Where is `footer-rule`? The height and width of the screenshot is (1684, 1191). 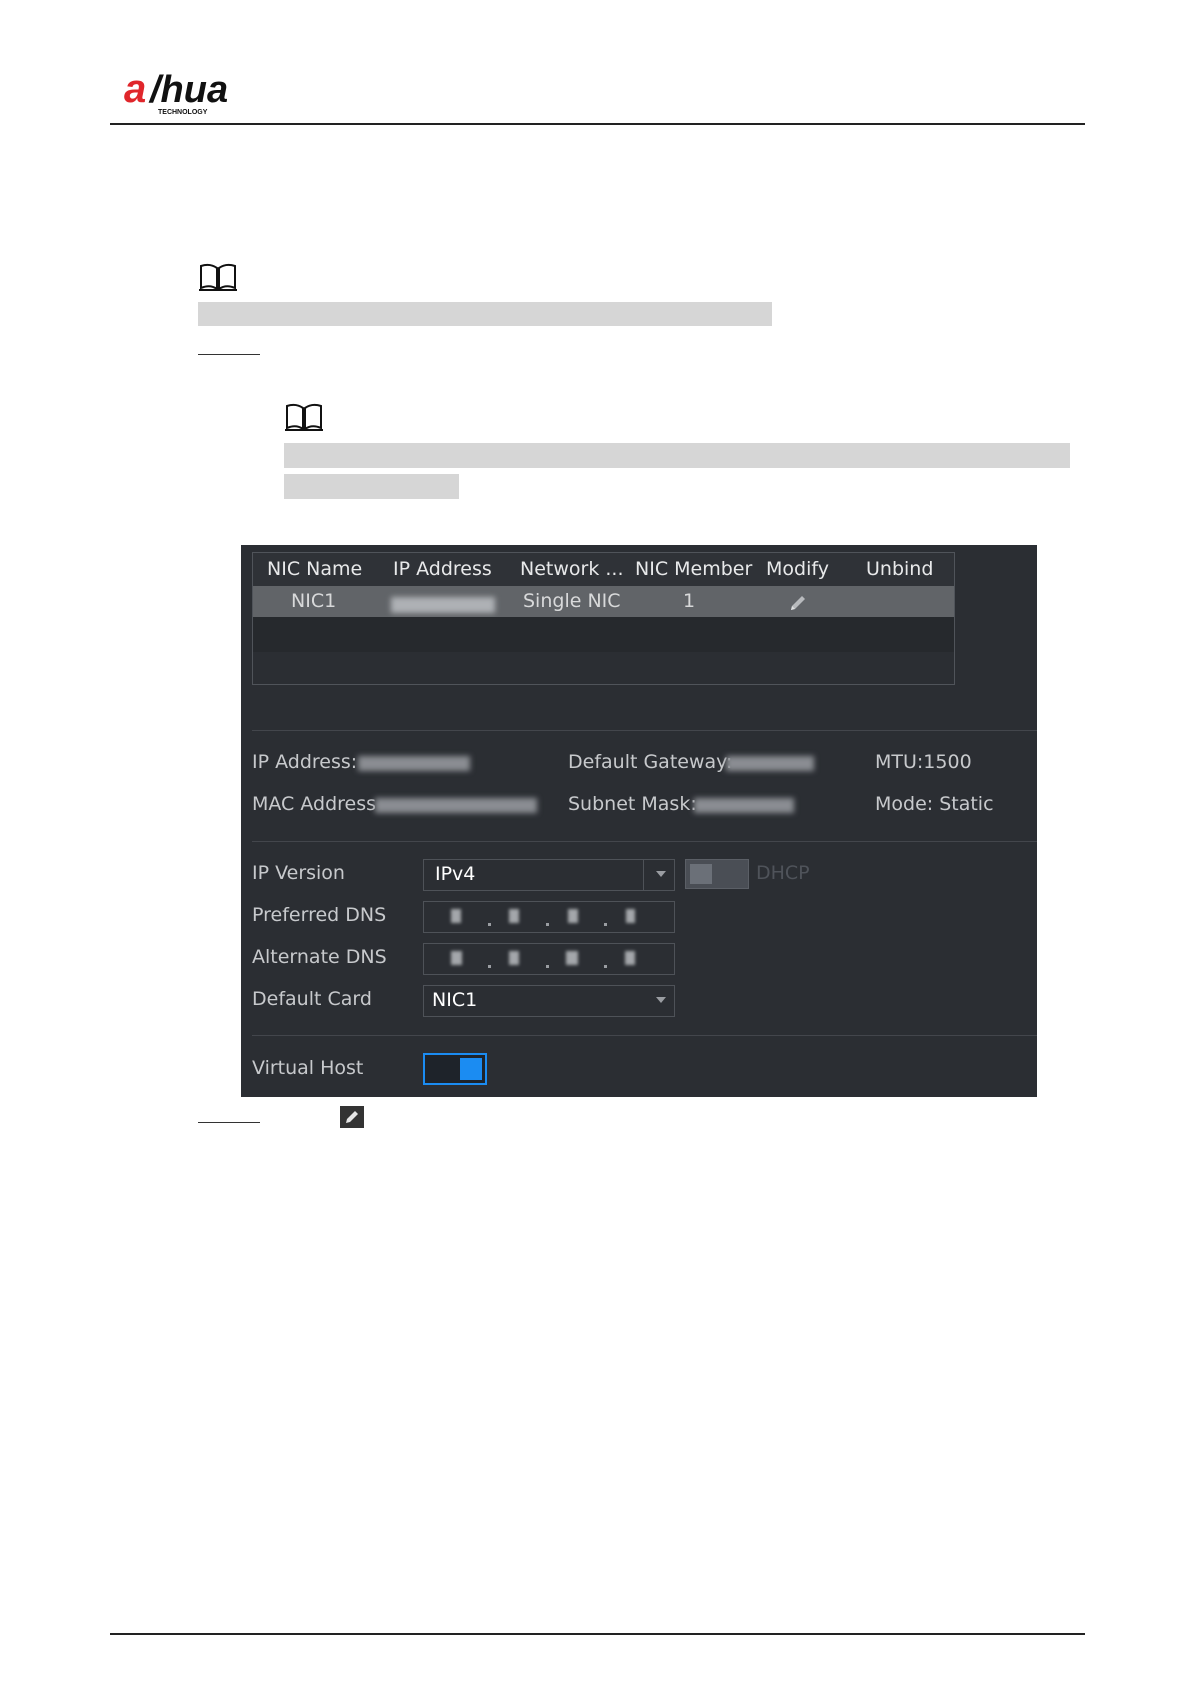 footer-rule is located at coordinates (597, 1634).